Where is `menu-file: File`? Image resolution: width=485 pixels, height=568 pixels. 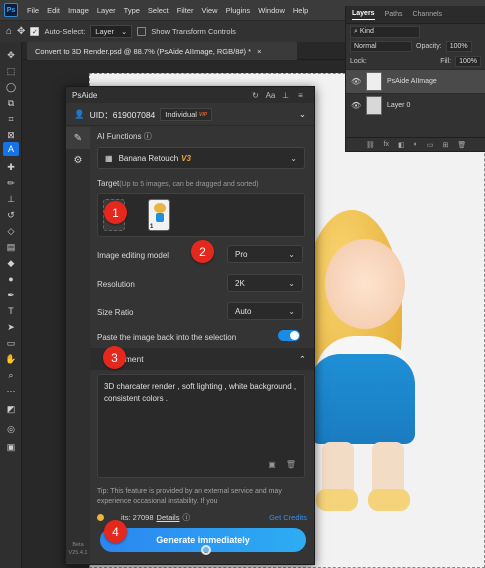 menu-file: File is located at coordinates (33, 10).